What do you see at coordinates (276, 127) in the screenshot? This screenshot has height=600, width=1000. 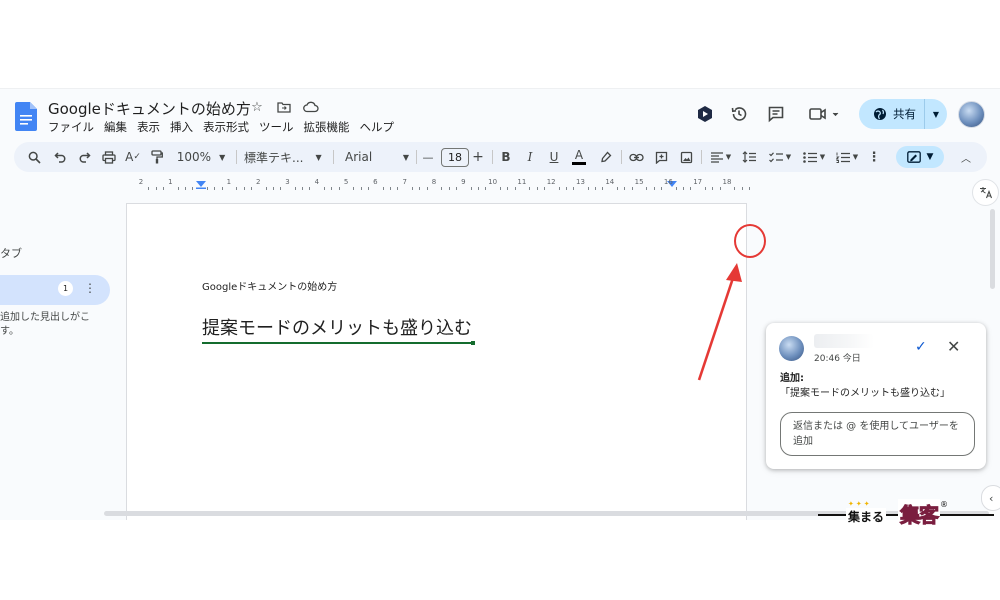 I see `menu-tools: ツール` at bounding box center [276, 127].